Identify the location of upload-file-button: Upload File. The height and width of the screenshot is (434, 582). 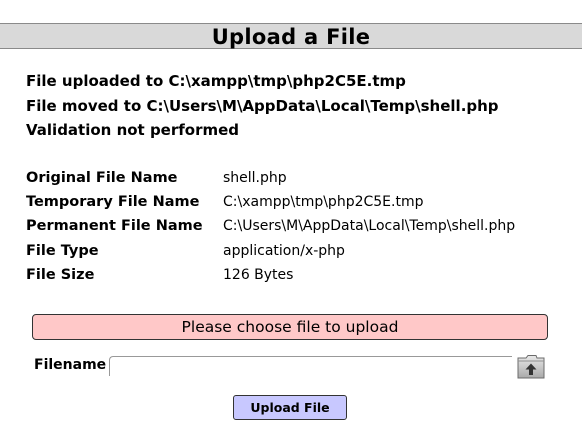
(290, 407).